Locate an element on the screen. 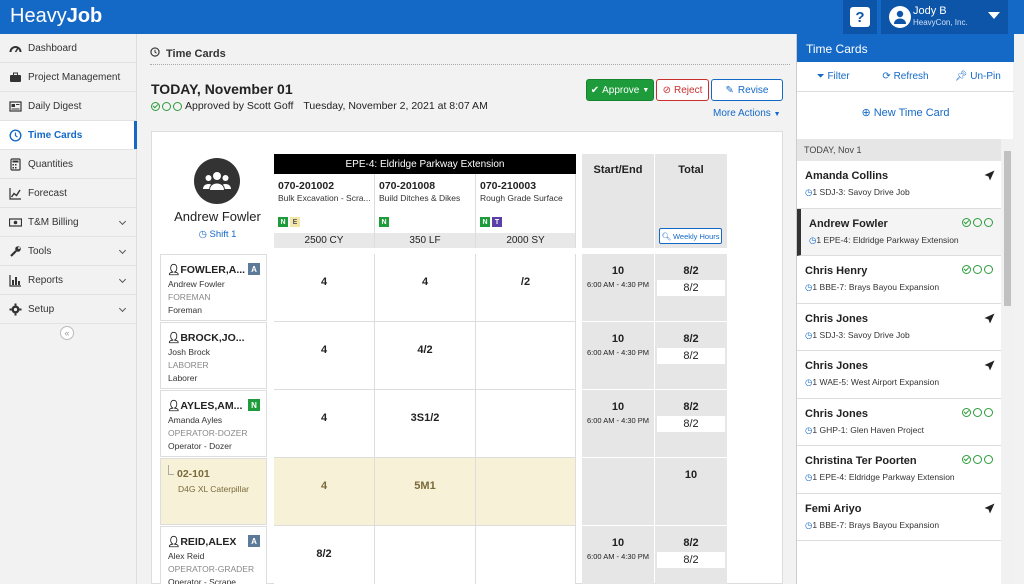  sidebar-item-daily-digest: Daily Digest is located at coordinates (68, 106).